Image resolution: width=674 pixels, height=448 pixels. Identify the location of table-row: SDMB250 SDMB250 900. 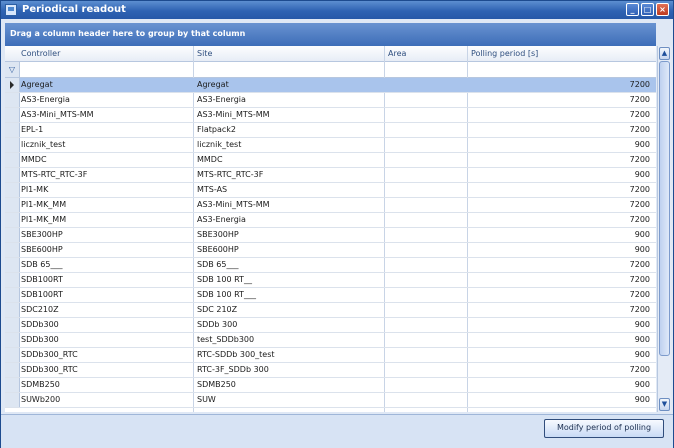
(330, 385).